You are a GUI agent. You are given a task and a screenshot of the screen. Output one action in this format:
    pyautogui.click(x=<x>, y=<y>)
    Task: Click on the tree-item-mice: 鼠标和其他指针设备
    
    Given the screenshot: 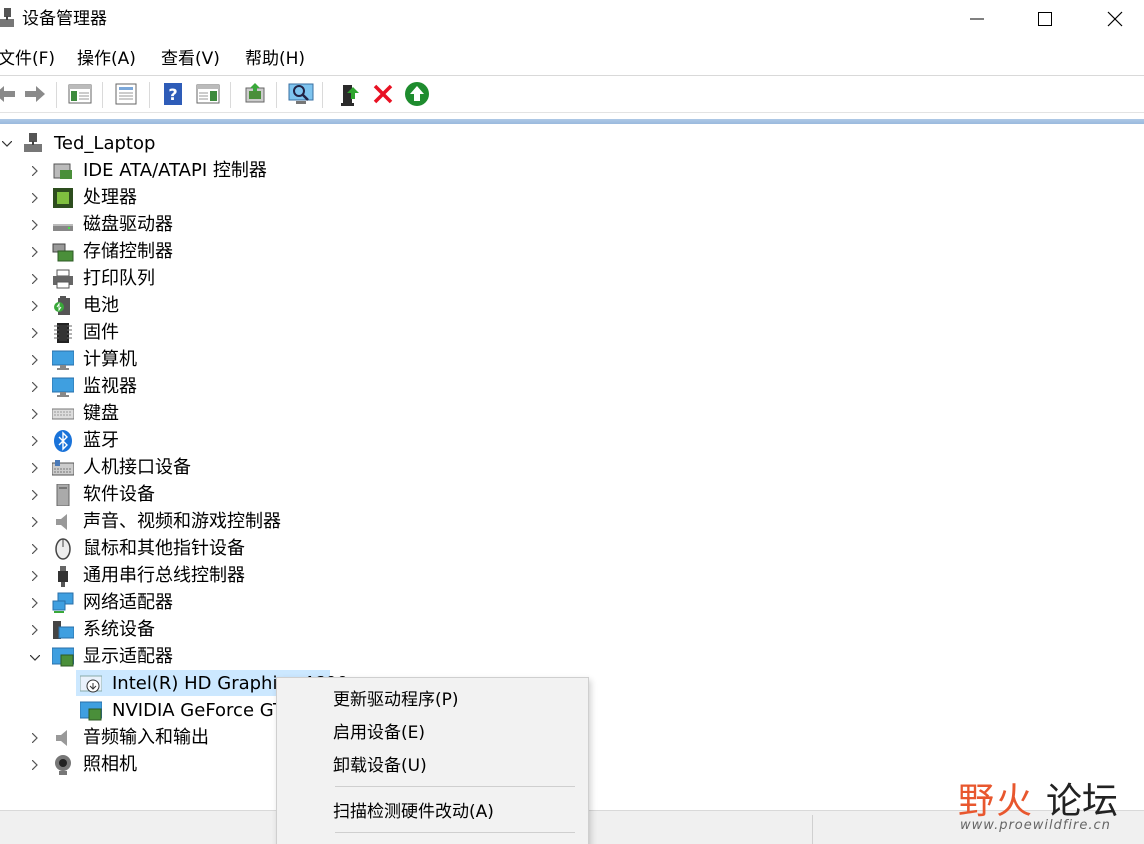 What is the action you would take?
    pyautogui.click(x=150, y=548)
    